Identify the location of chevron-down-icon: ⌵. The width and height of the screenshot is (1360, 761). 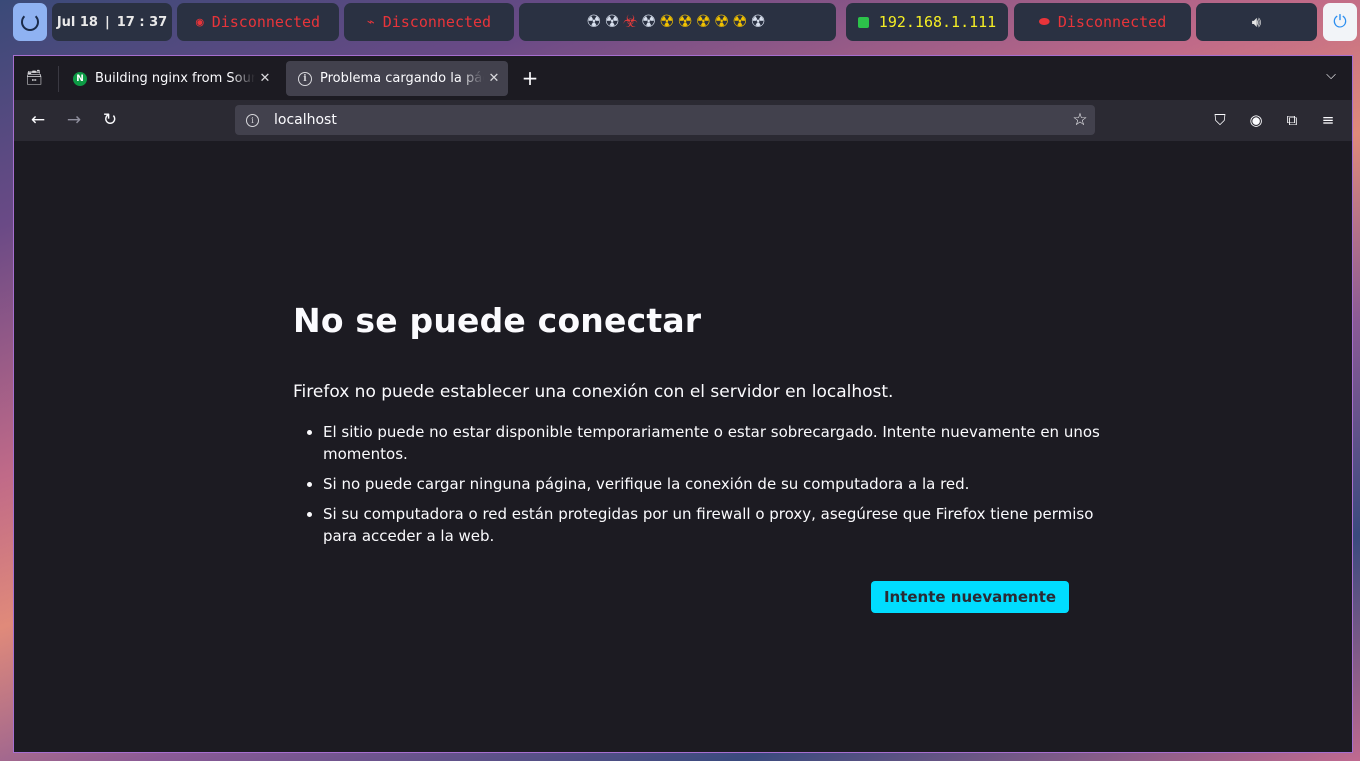
(1331, 75).